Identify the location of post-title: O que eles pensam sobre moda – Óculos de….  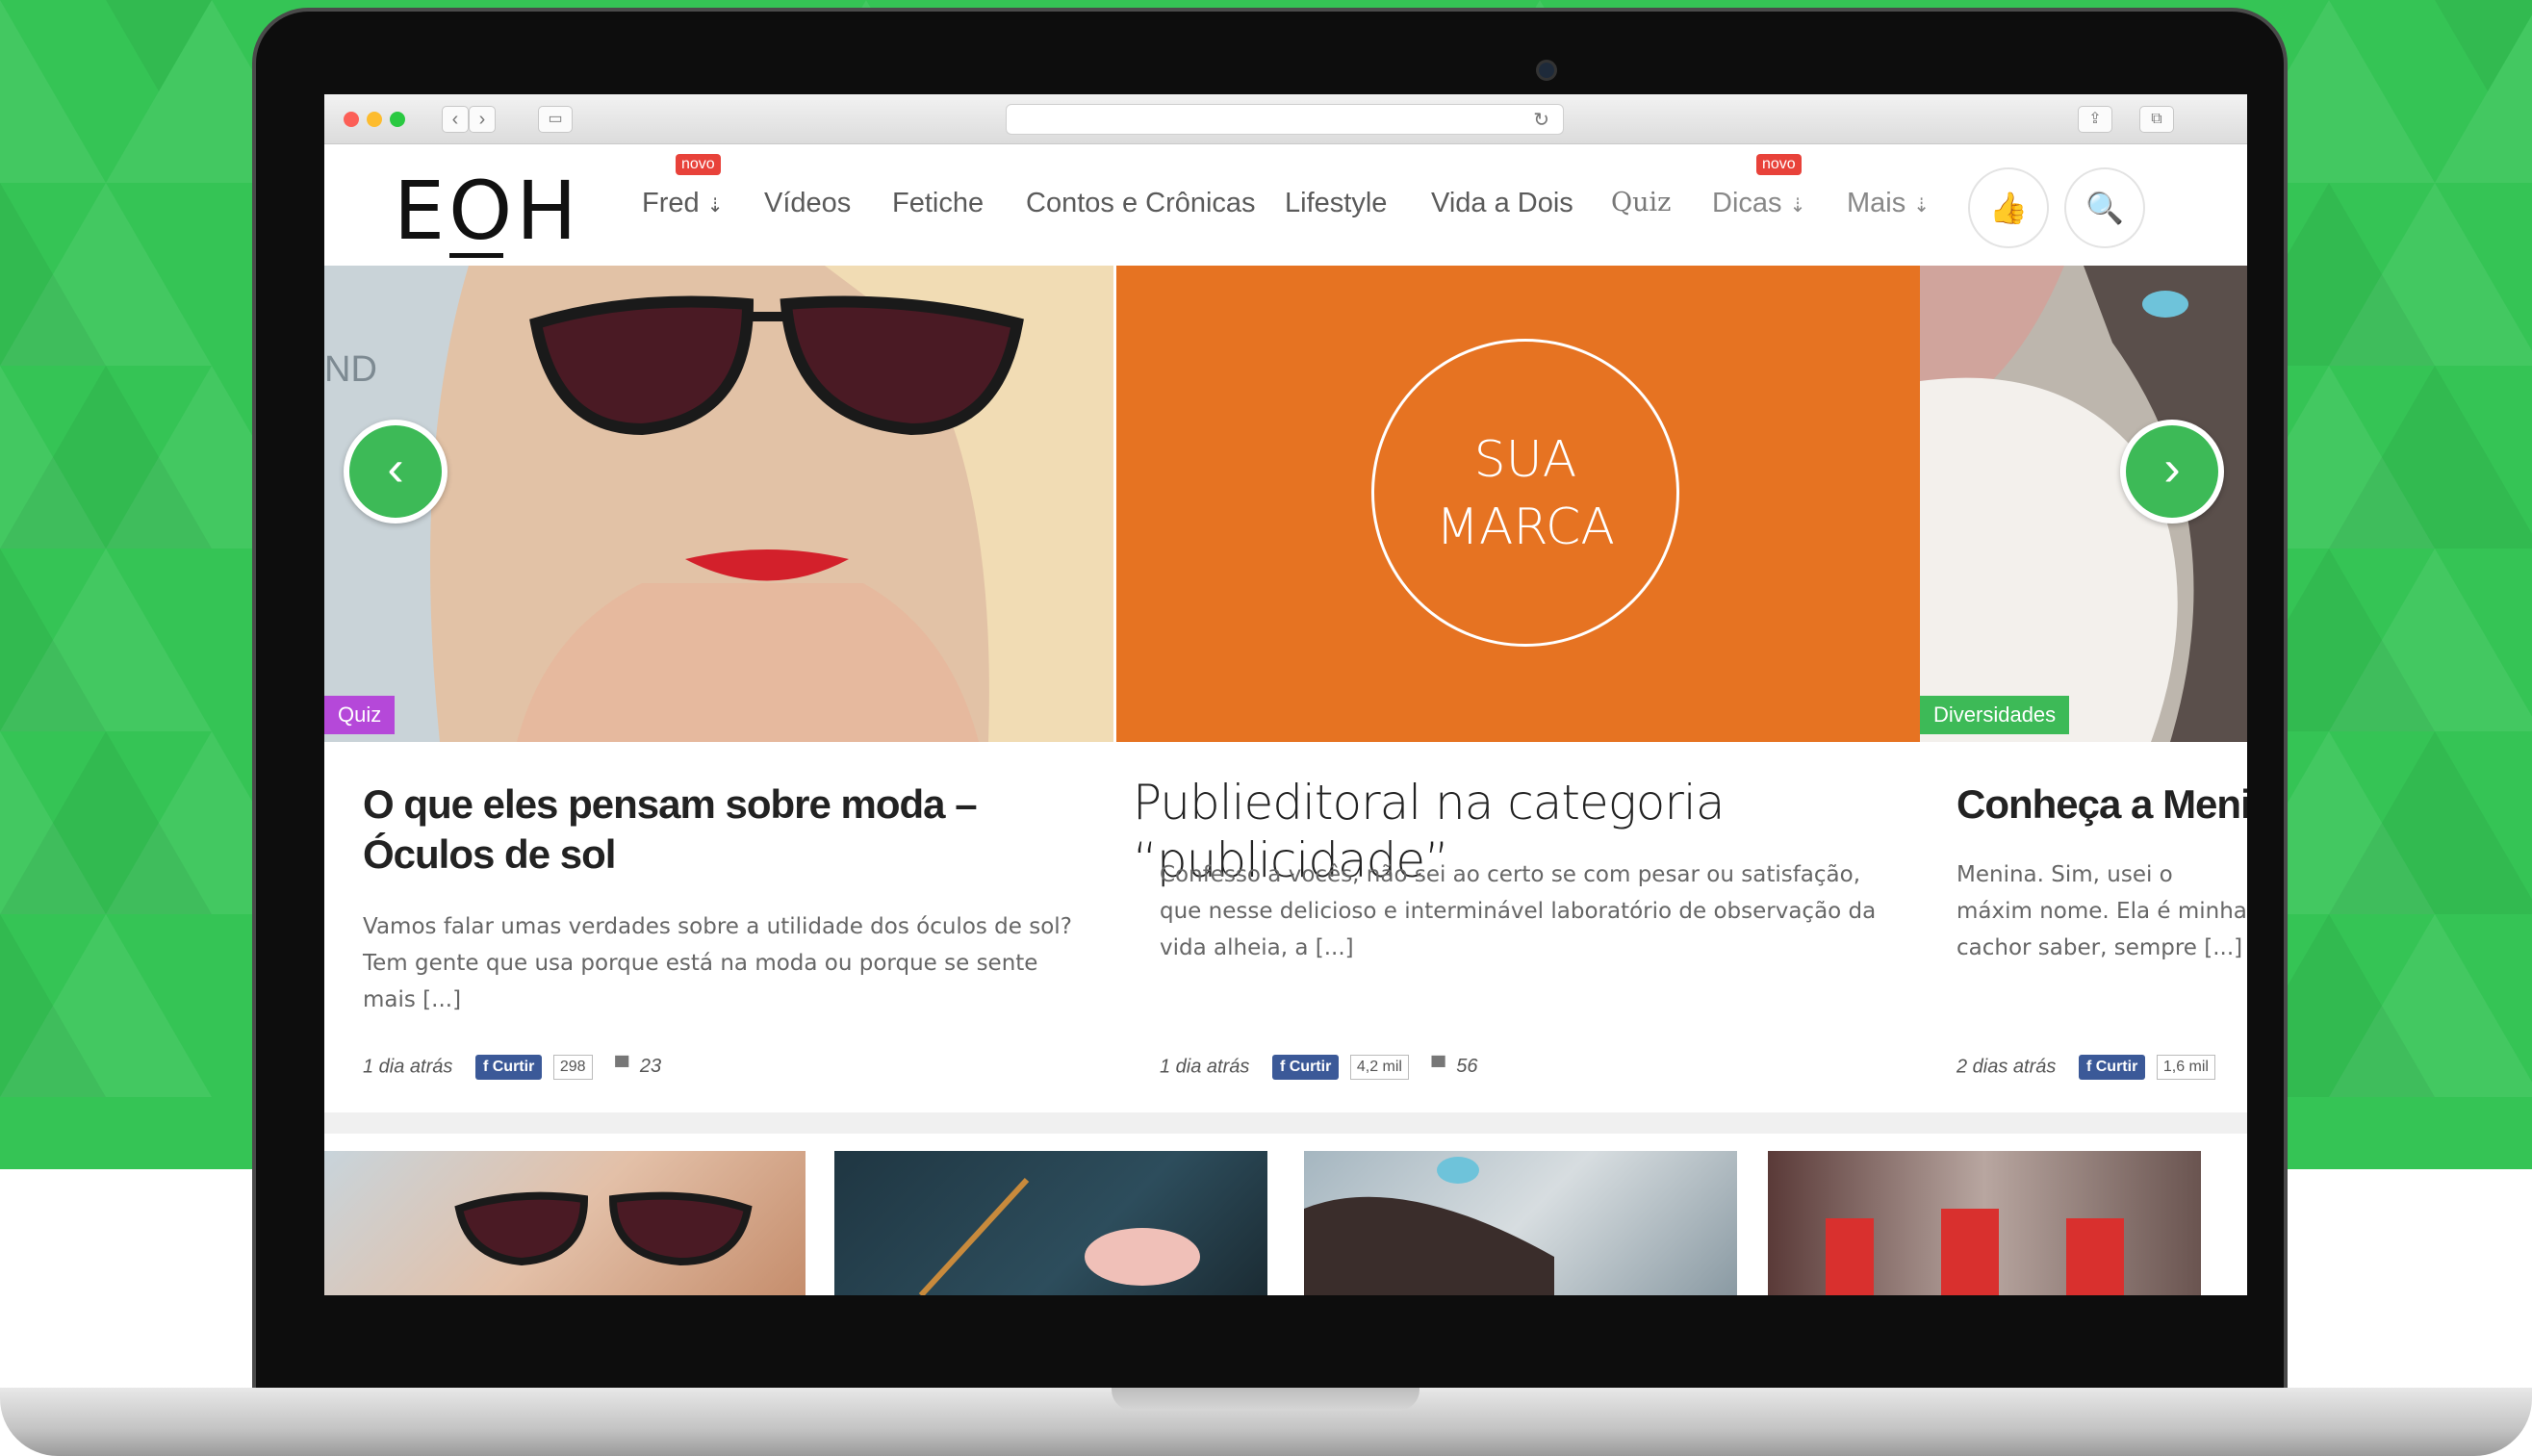
(728, 829).